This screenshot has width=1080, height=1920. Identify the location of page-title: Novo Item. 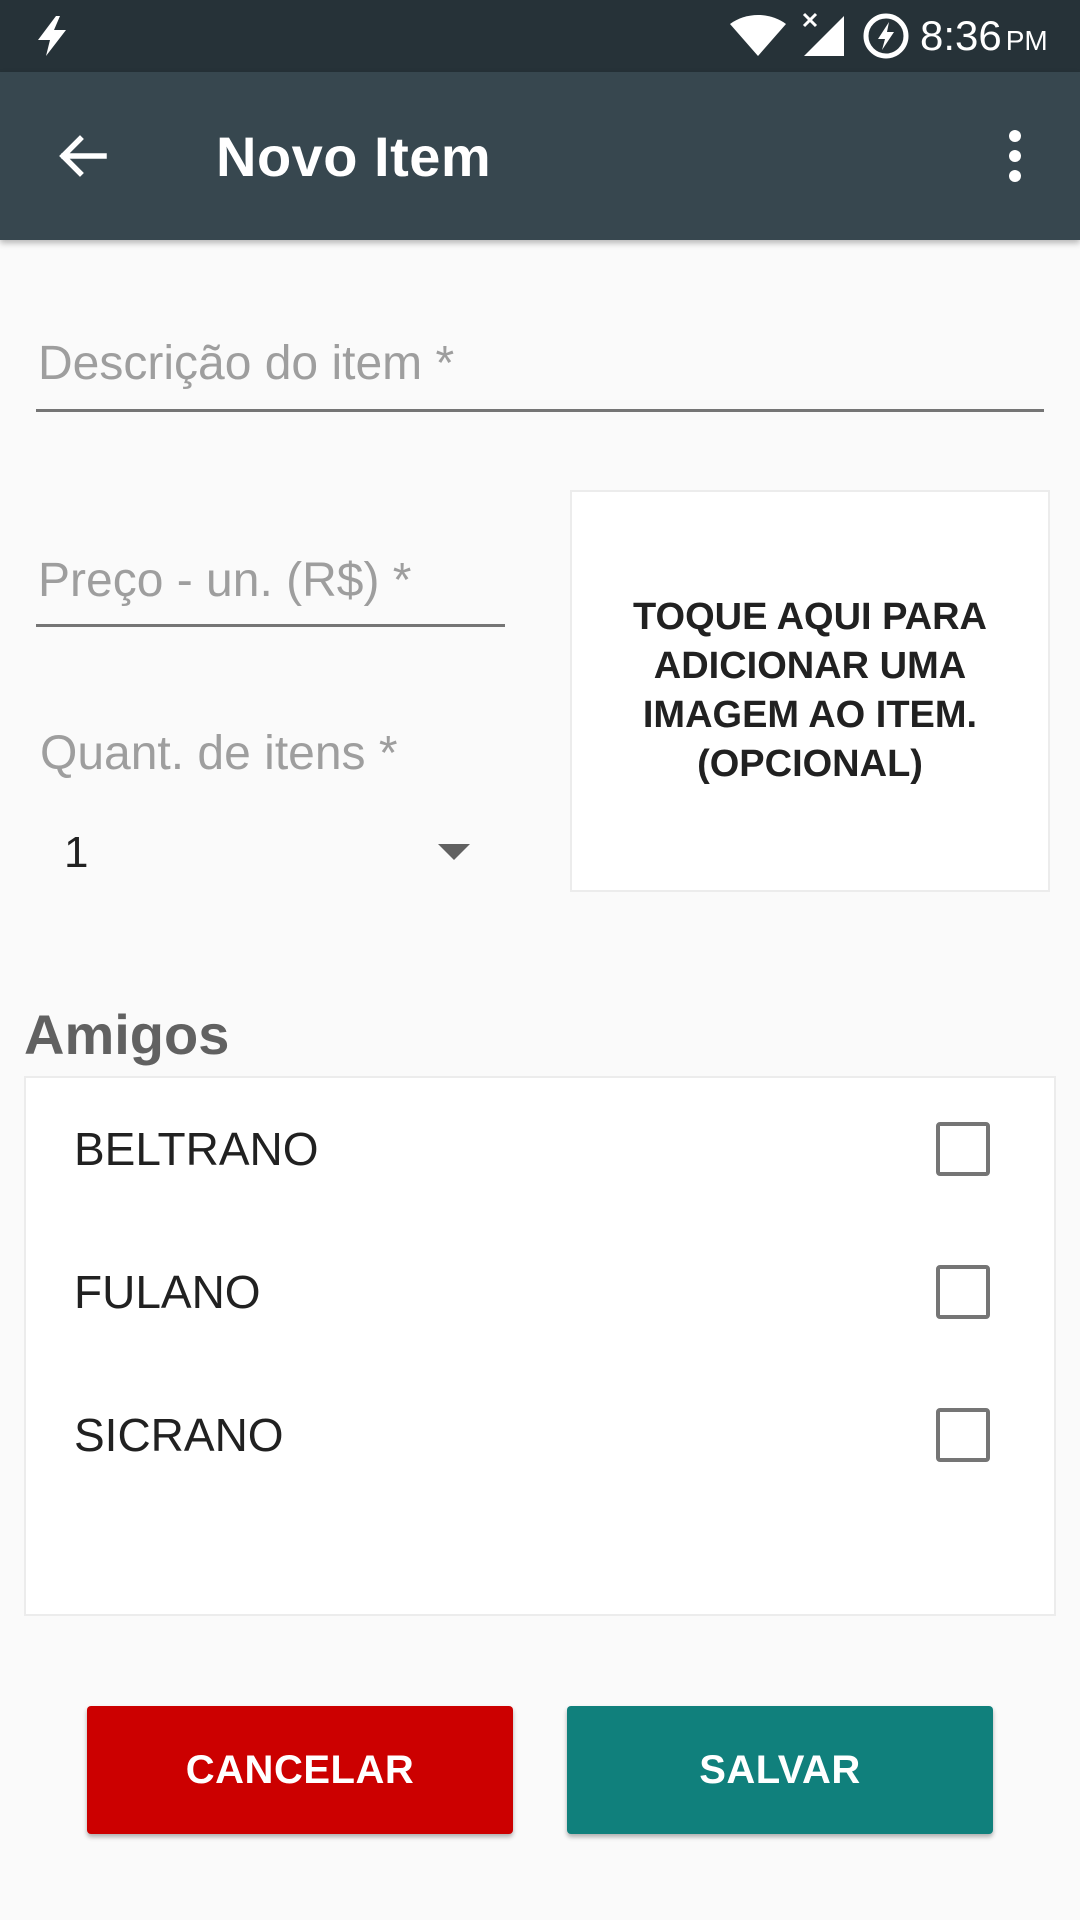
(354, 156).